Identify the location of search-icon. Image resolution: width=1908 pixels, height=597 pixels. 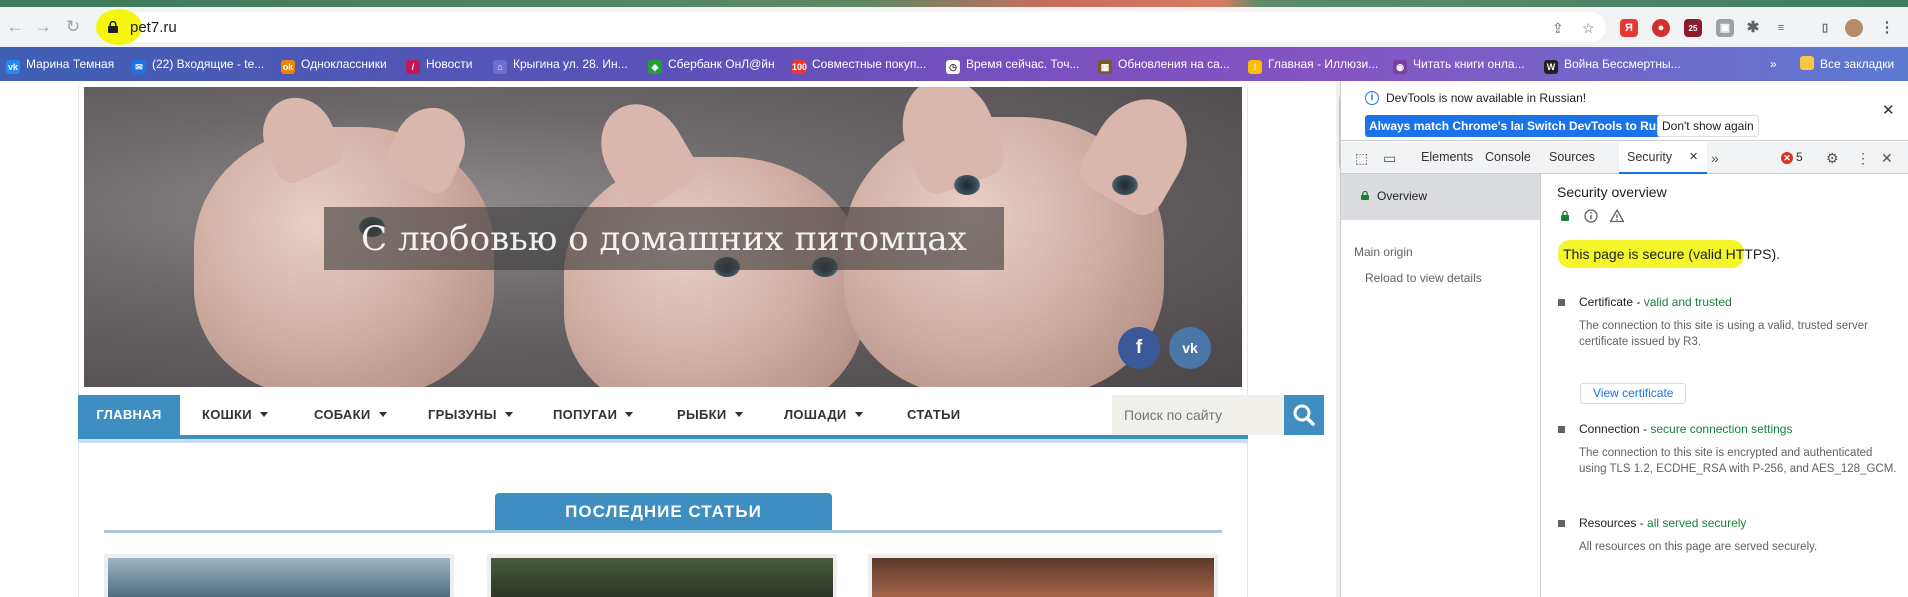
(1304, 415).